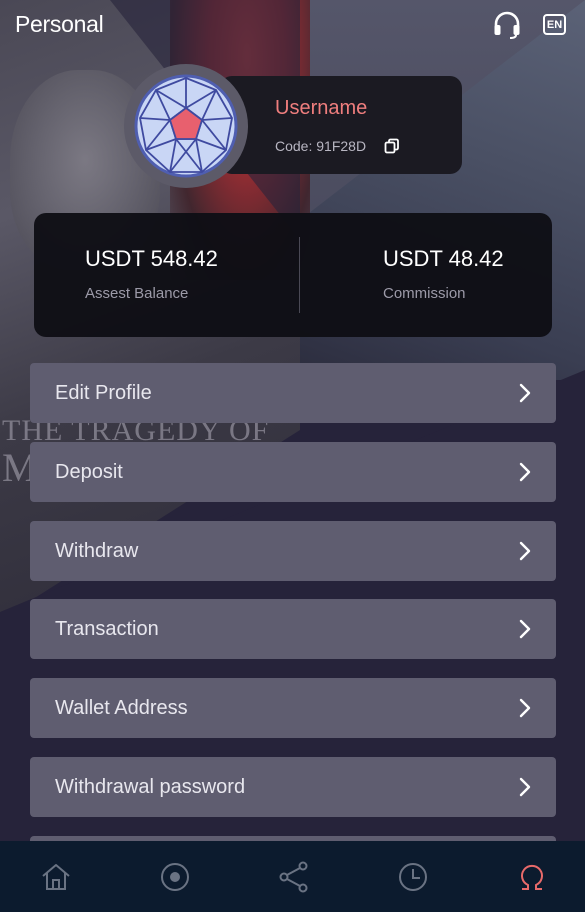 The image size is (585, 912). What do you see at coordinates (293, 472) in the screenshot?
I see `menu-item-deposit: Deposit` at bounding box center [293, 472].